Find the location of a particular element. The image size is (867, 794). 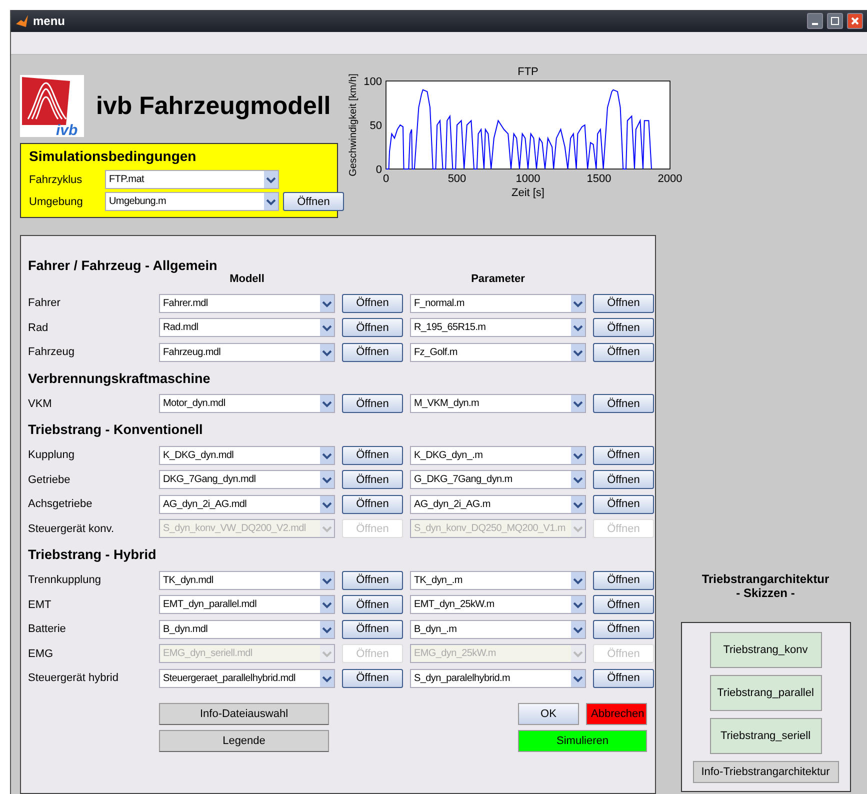

close-icon is located at coordinates (855, 21).